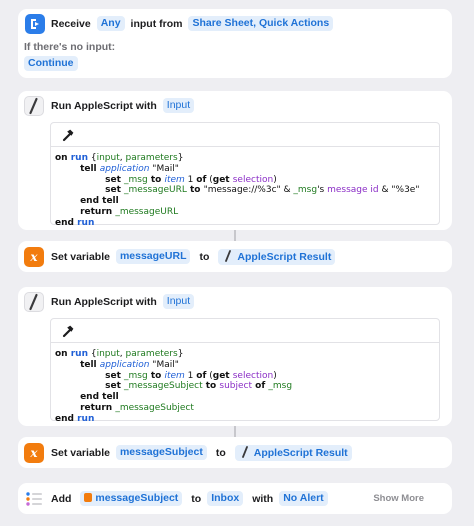  I want to click on code-line: on run {input, parameters}, so click(237, 158).